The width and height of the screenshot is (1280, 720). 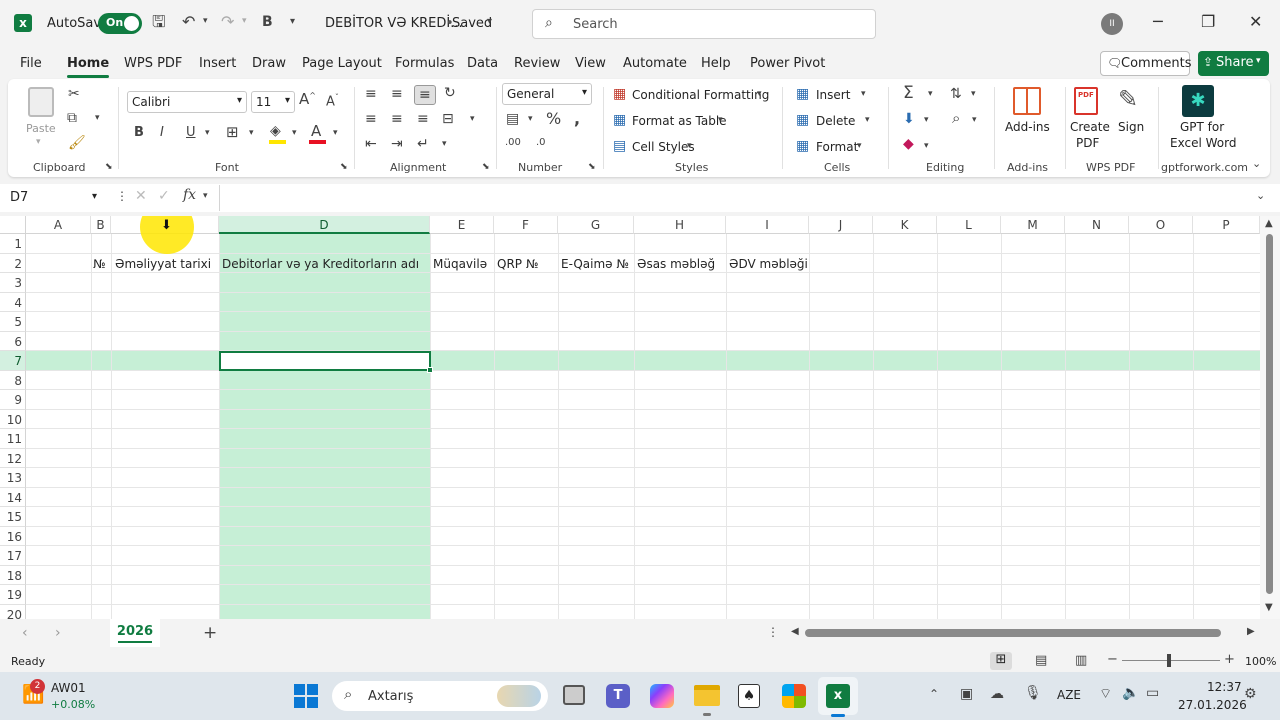 What do you see at coordinates (227, 22) in the screenshot?
I see `redo-icon: ↷` at bounding box center [227, 22].